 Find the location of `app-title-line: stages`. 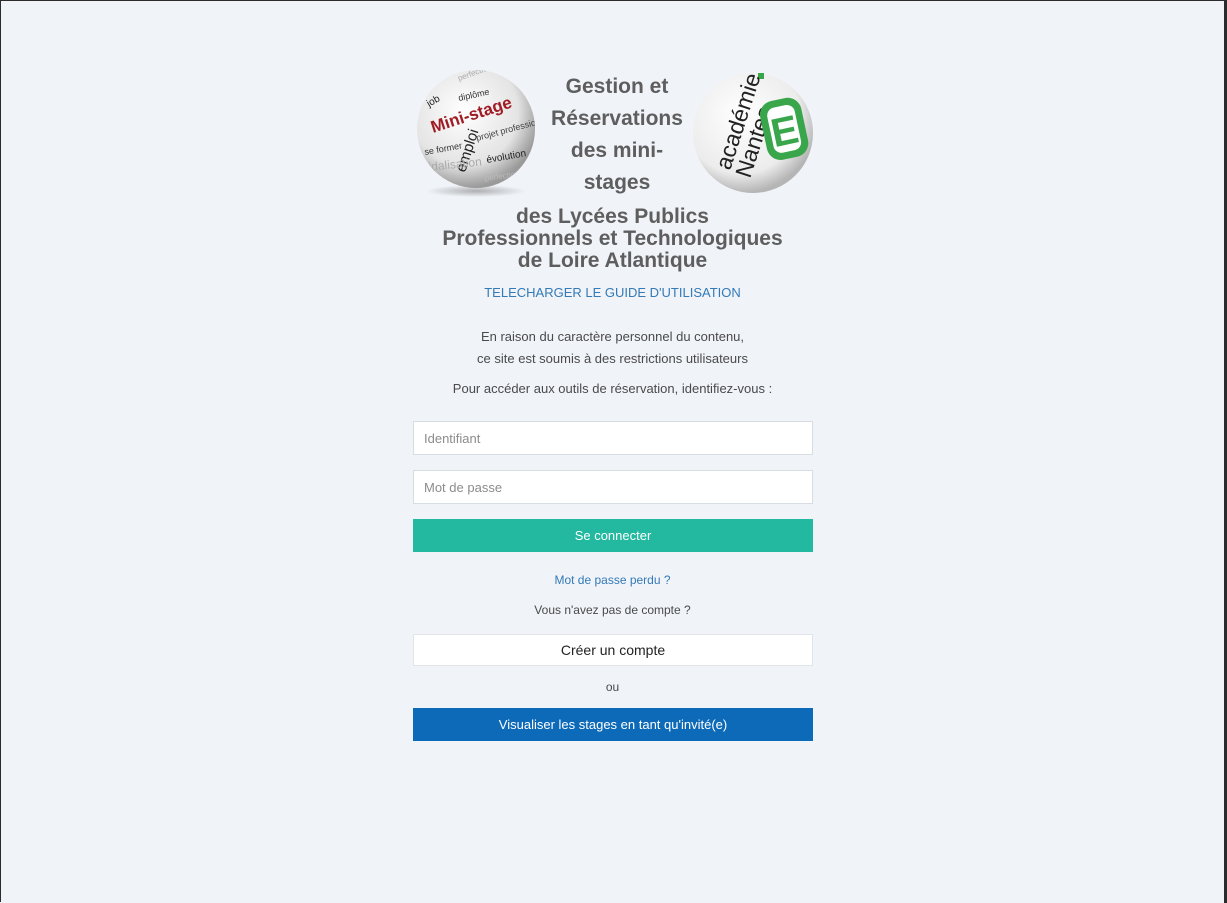

app-title-line: stages is located at coordinates (617, 182).